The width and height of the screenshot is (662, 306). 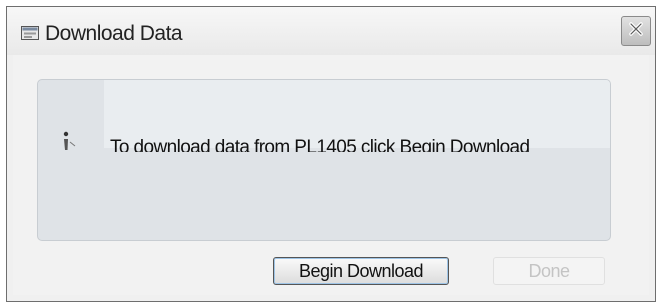 I want to click on begin-download-button: Begin Download, so click(x=361, y=271).